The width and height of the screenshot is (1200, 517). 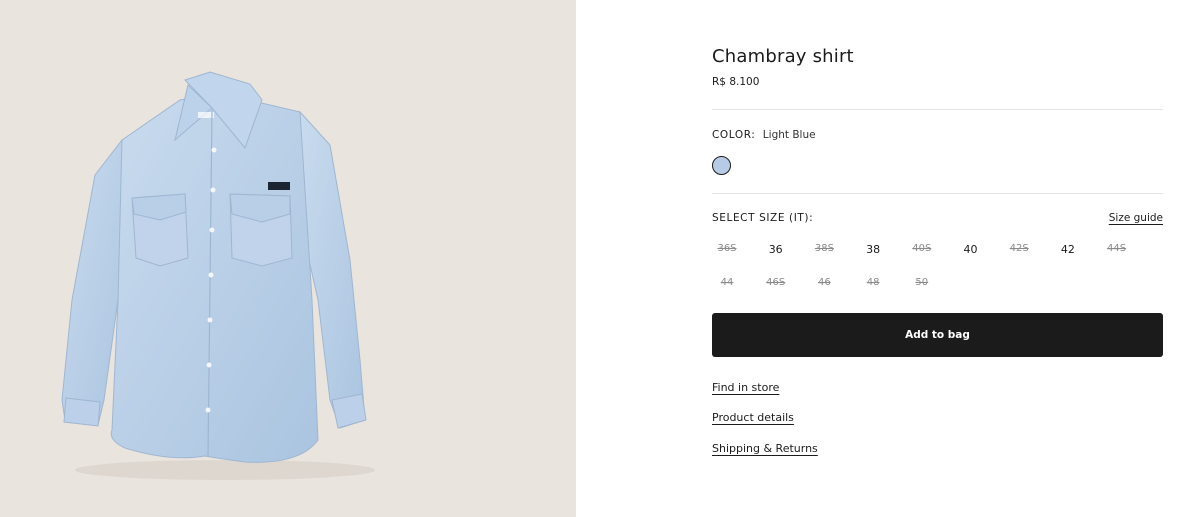 What do you see at coordinates (824, 282) in the screenshot?
I see `size-option-46: 46` at bounding box center [824, 282].